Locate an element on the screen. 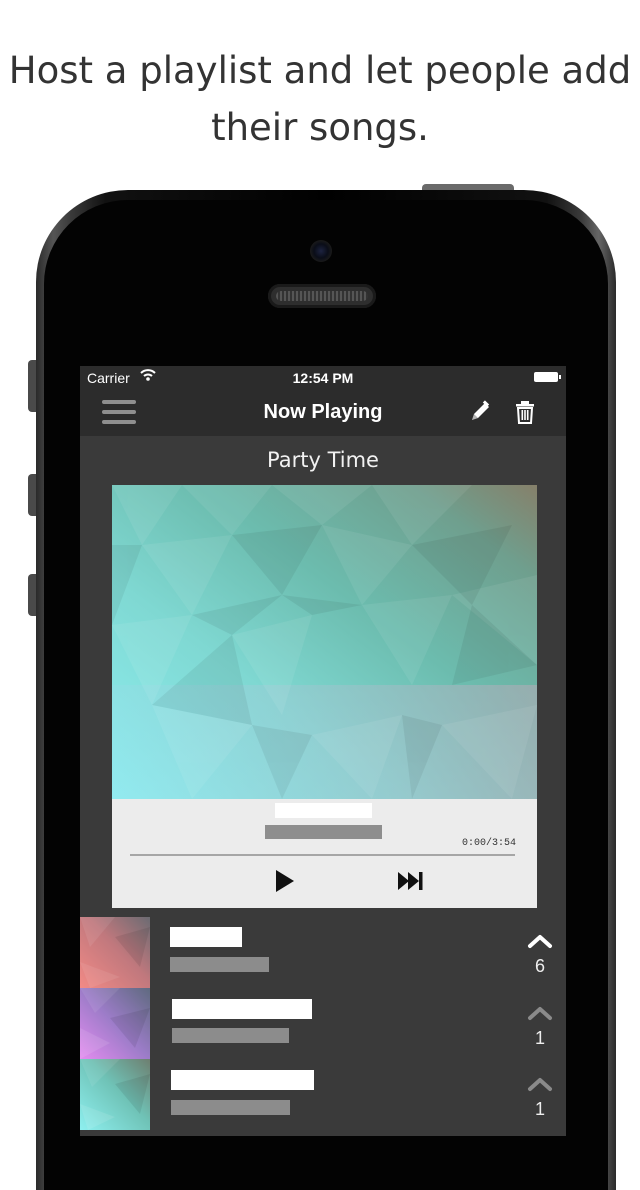  nav-title: Now Playing is located at coordinates (323, 412).